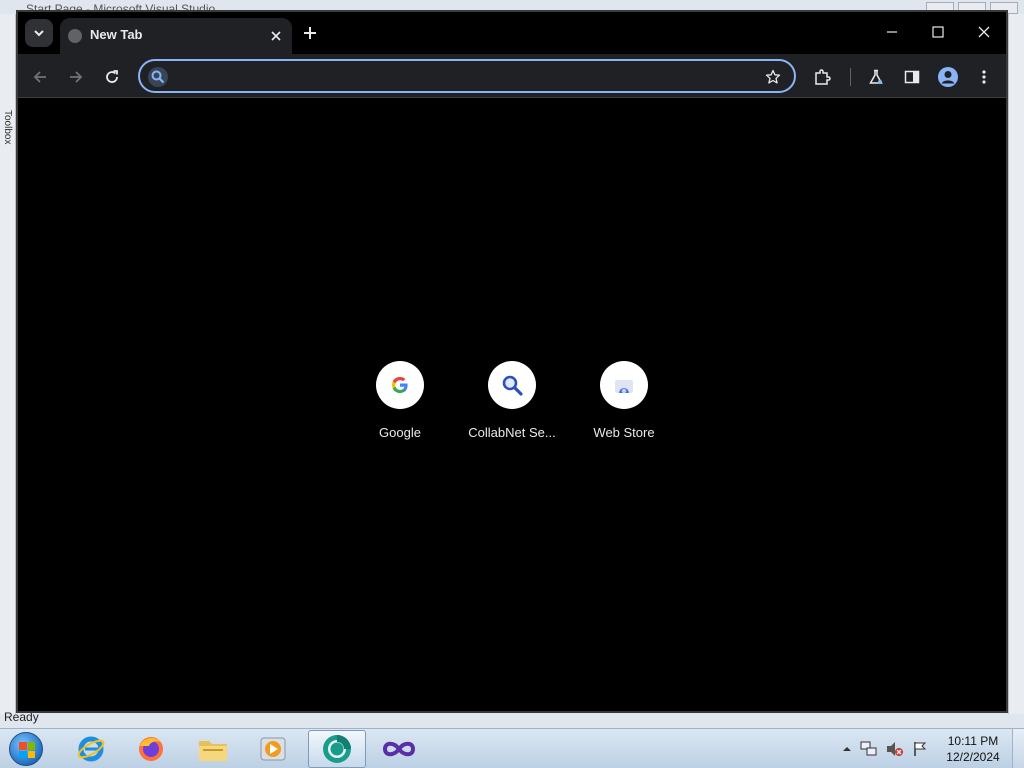  Describe the element at coordinates (973, 741) in the screenshot. I see `clock-time: 10:11 PM` at that location.